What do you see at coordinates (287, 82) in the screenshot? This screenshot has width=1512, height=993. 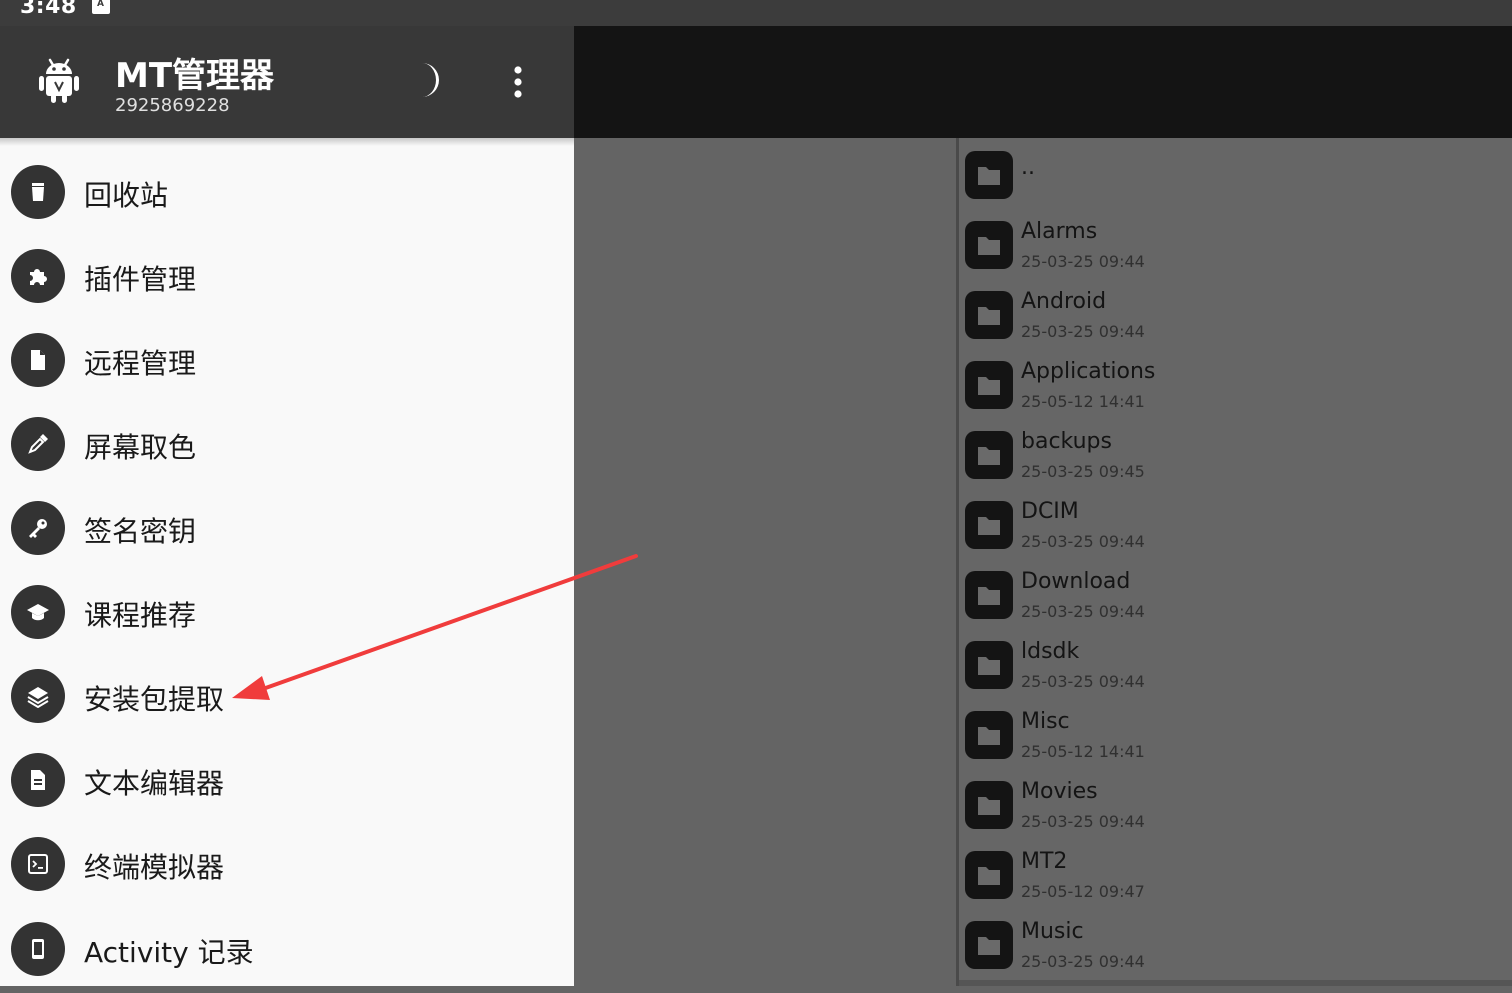 I see `drawer-header: MT管理器 2925869228` at bounding box center [287, 82].